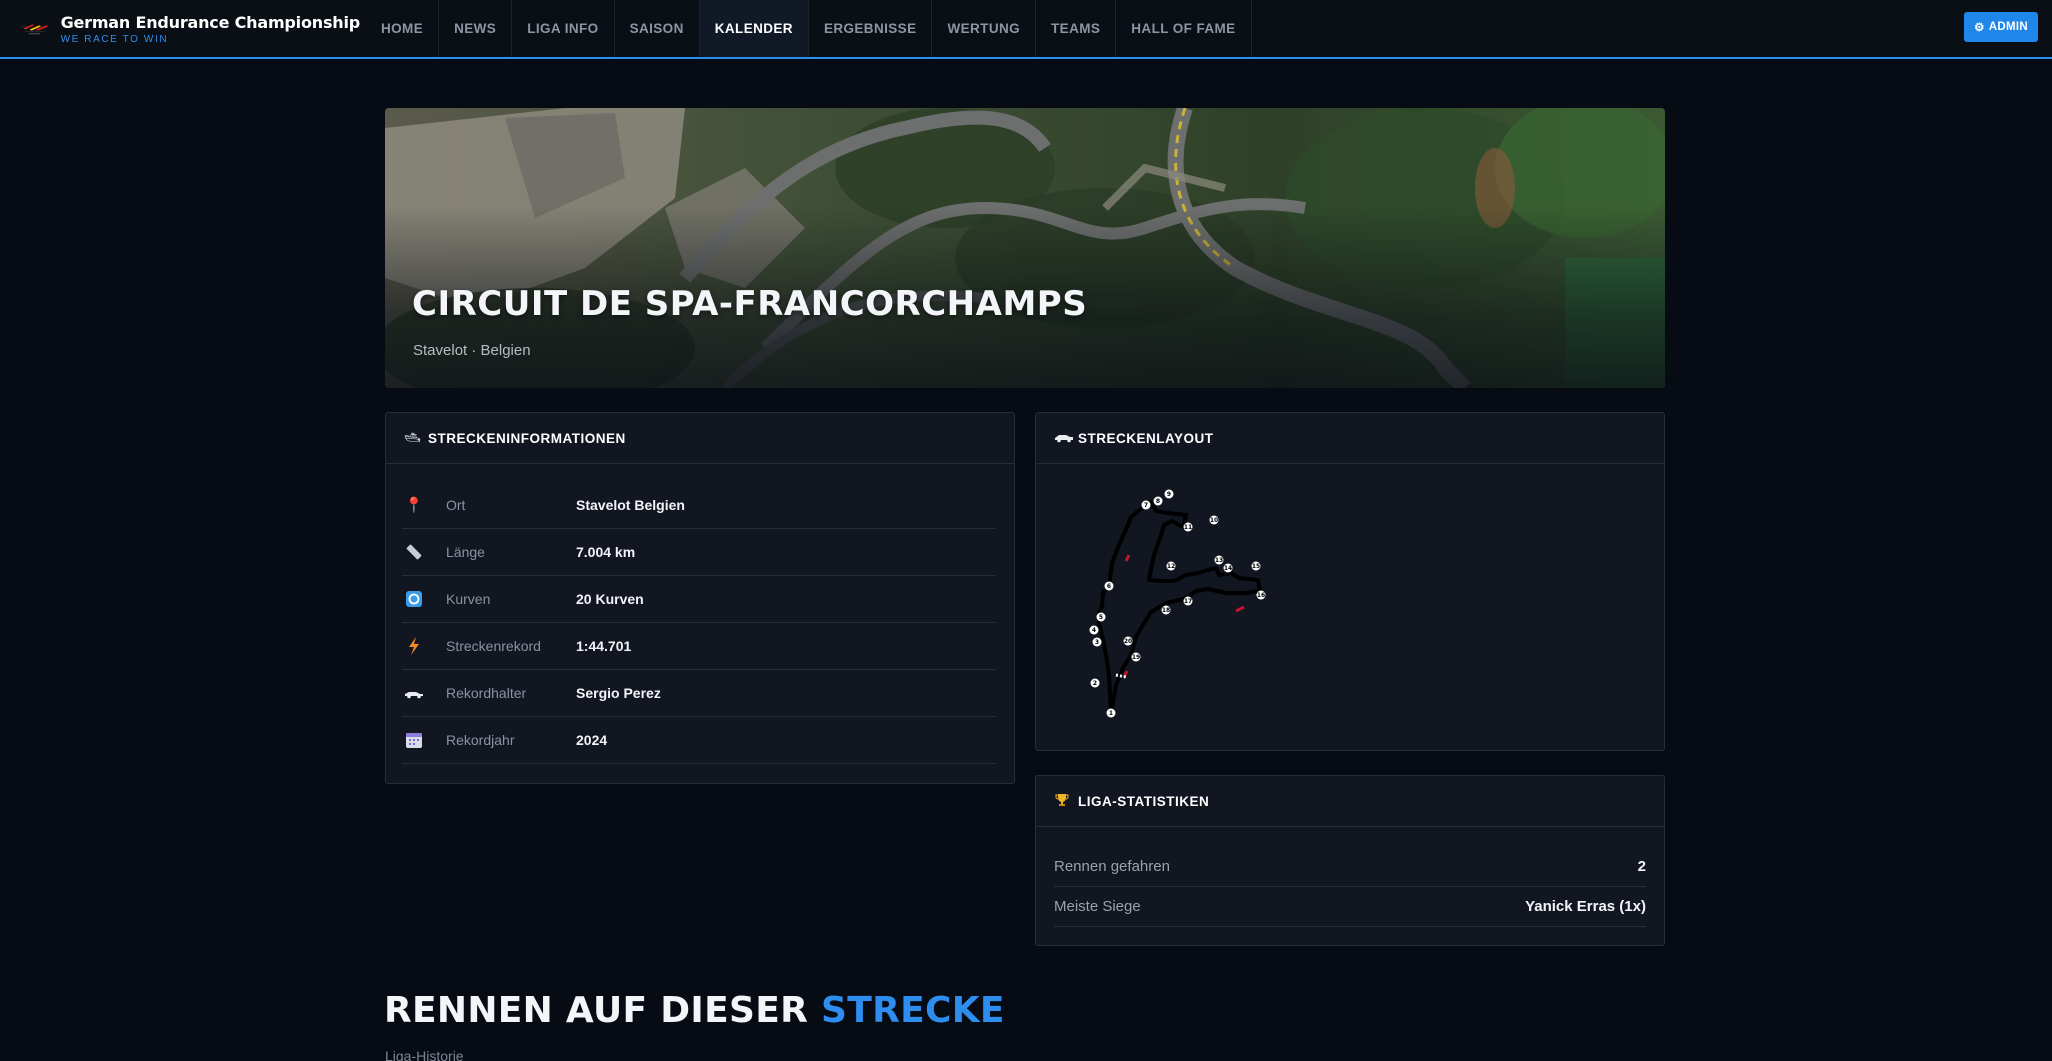 This screenshot has height=1061, width=2052. What do you see at coordinates (610, 599) in the screenshot?
I see `info-value: 20 Kurven` at bounding box center [610, 599].